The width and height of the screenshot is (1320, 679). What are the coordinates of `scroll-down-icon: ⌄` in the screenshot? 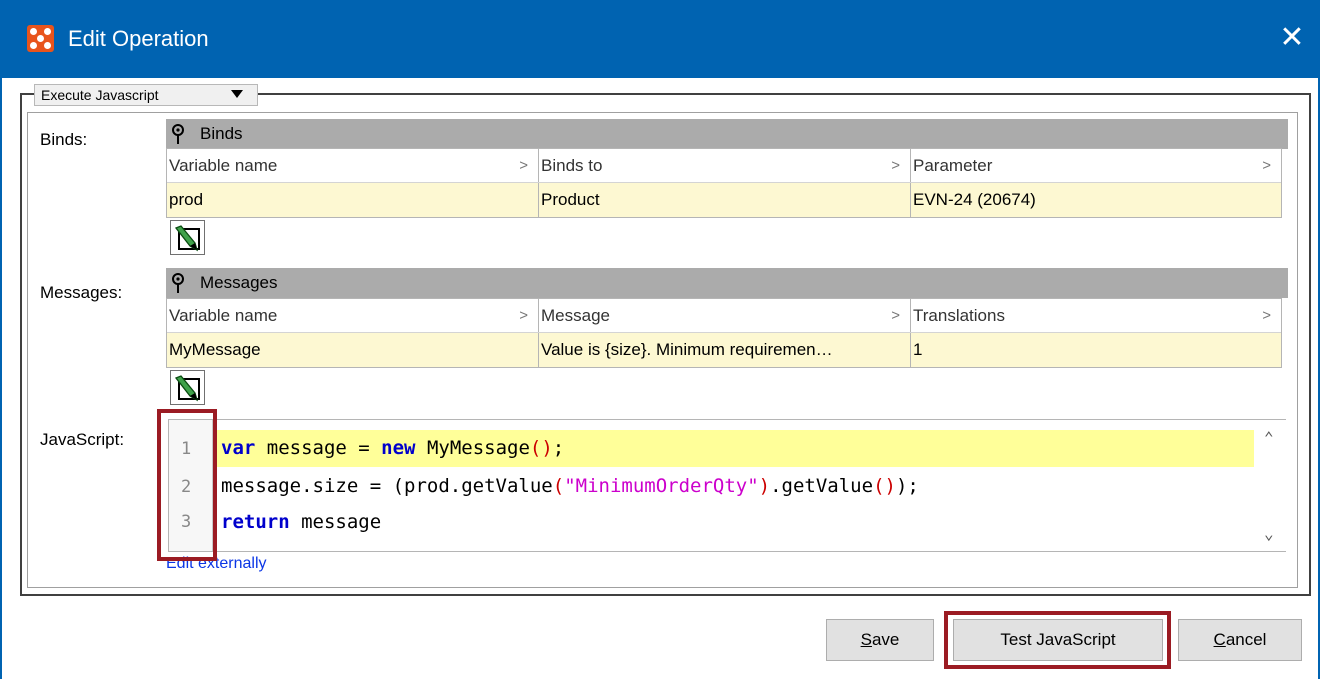 It's located at (1269, 533).